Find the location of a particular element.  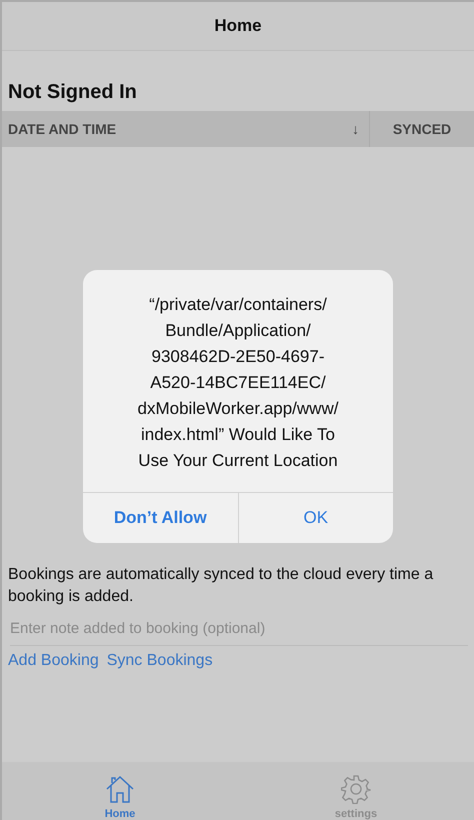

alert-message: “/private/var/containers/ Bundle/Application/ 9308462D-2E50-4697- A520-14BC7EE114EC/ dxMobileWorker.app/www/ index.html” Would Like To Use Your Current Location is located at coordinates (238, 383).